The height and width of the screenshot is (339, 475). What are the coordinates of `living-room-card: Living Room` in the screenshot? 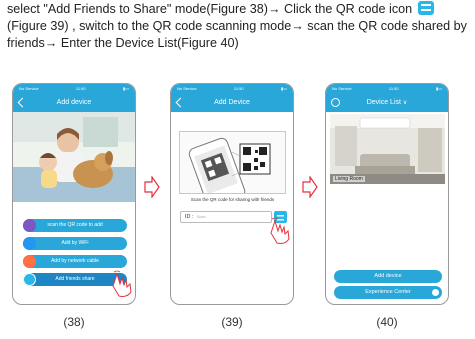 It's located at (387, 149).